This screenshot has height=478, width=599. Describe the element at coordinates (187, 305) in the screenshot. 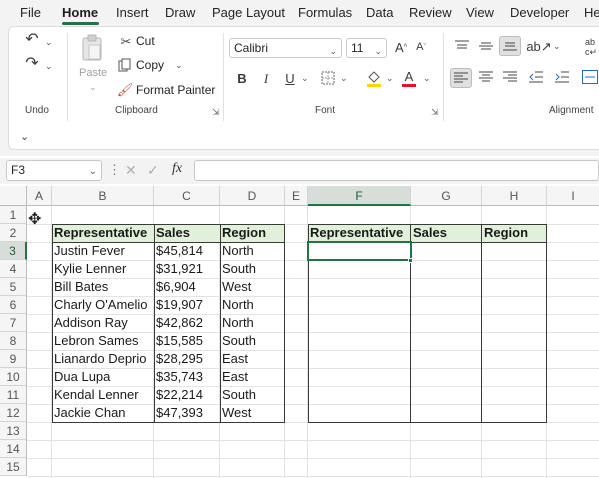

I see `table1-cell: $19,907` at that location.